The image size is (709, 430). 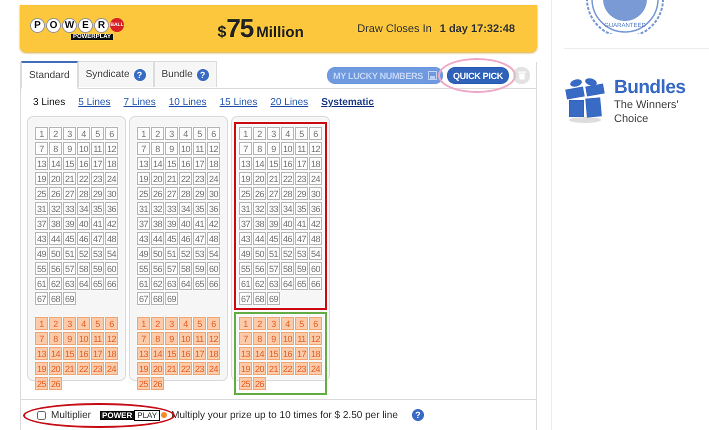 What do you see at coordinates (55, 238) in the screenshot?
I see `number-cell: 44` at bounding box center [55, 238].